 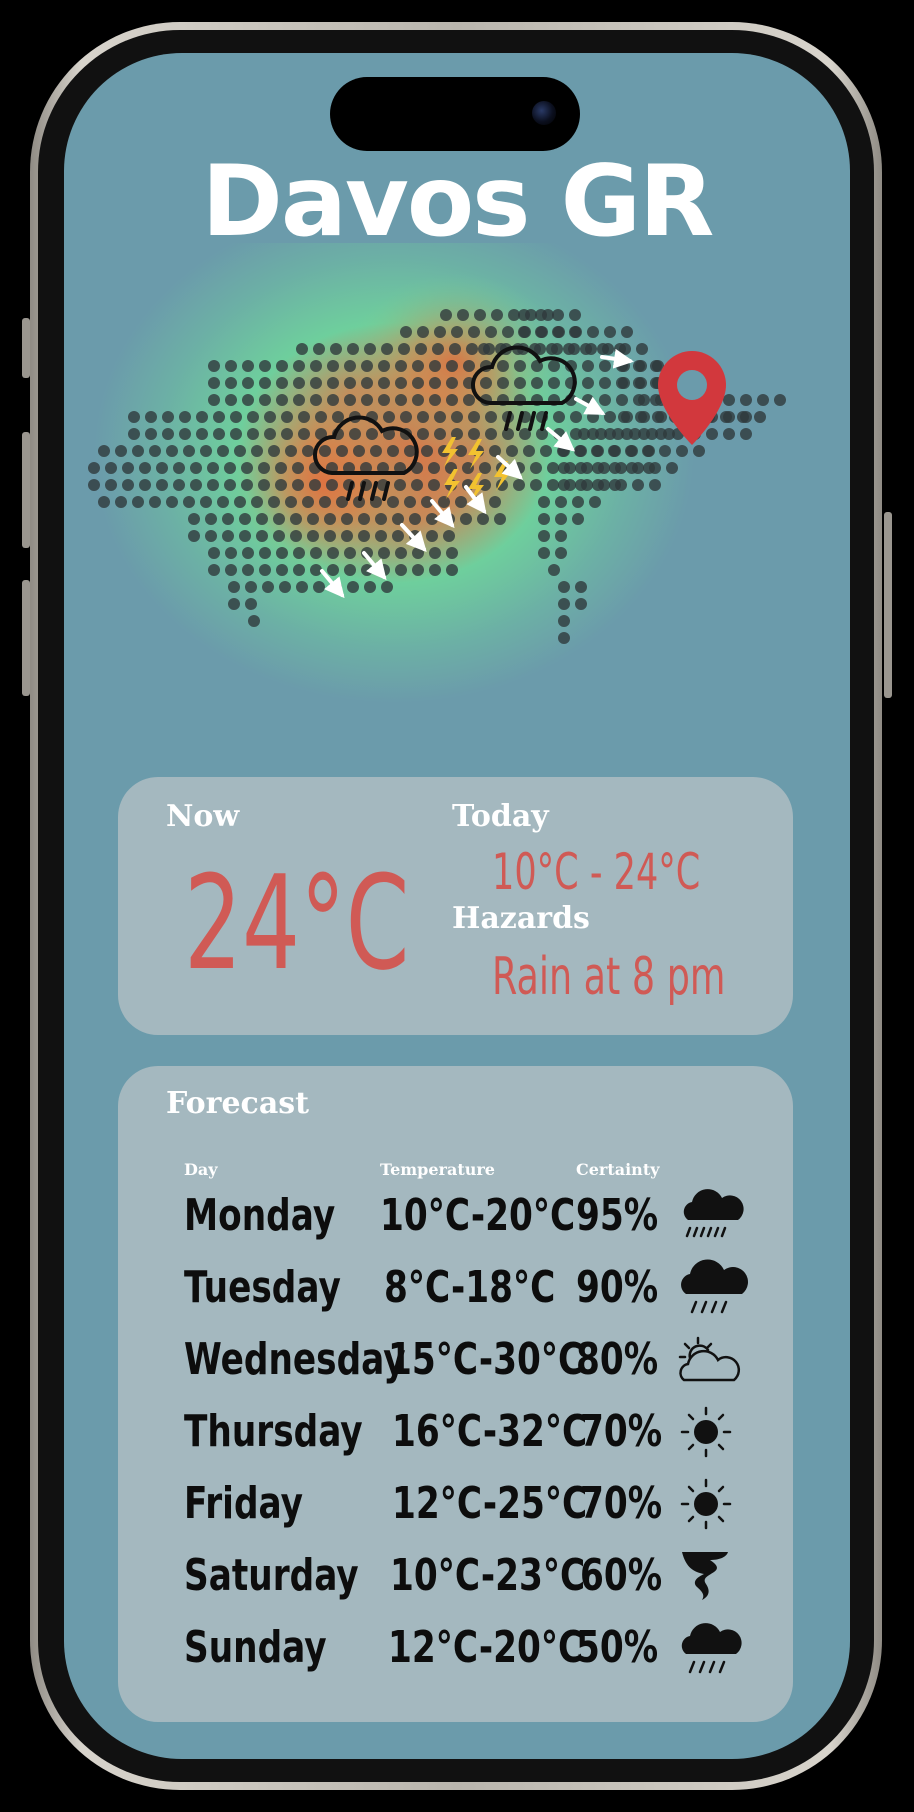 I want to click on forecast-row: Sunday 12°C-20°C 50%, so click(x=455, y=1648).